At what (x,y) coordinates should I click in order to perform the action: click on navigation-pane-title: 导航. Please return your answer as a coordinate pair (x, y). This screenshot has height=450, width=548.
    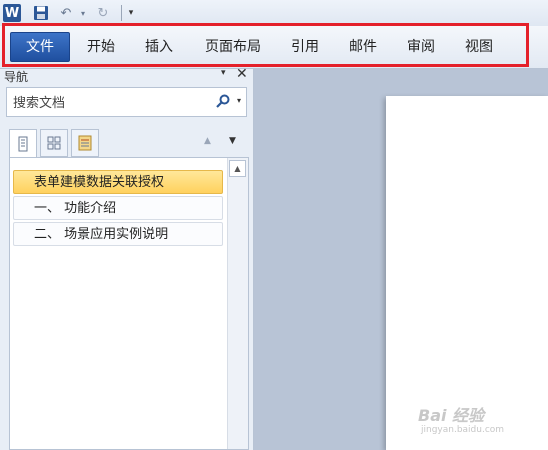
    Looking at the image, I should click on (16, 77).